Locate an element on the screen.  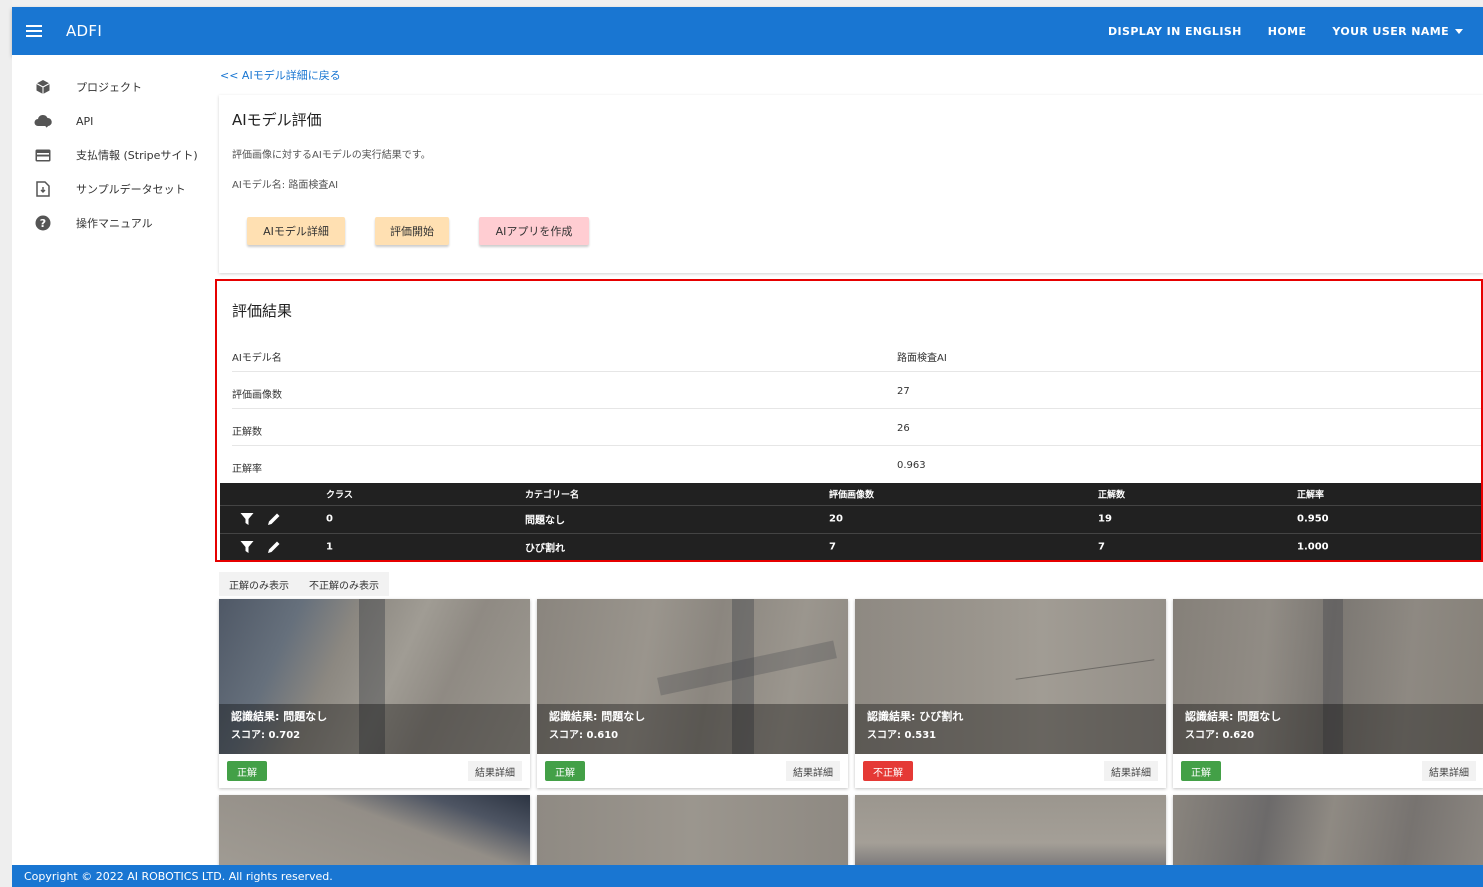
left-edge-strip is located at coordinates (6, 443).